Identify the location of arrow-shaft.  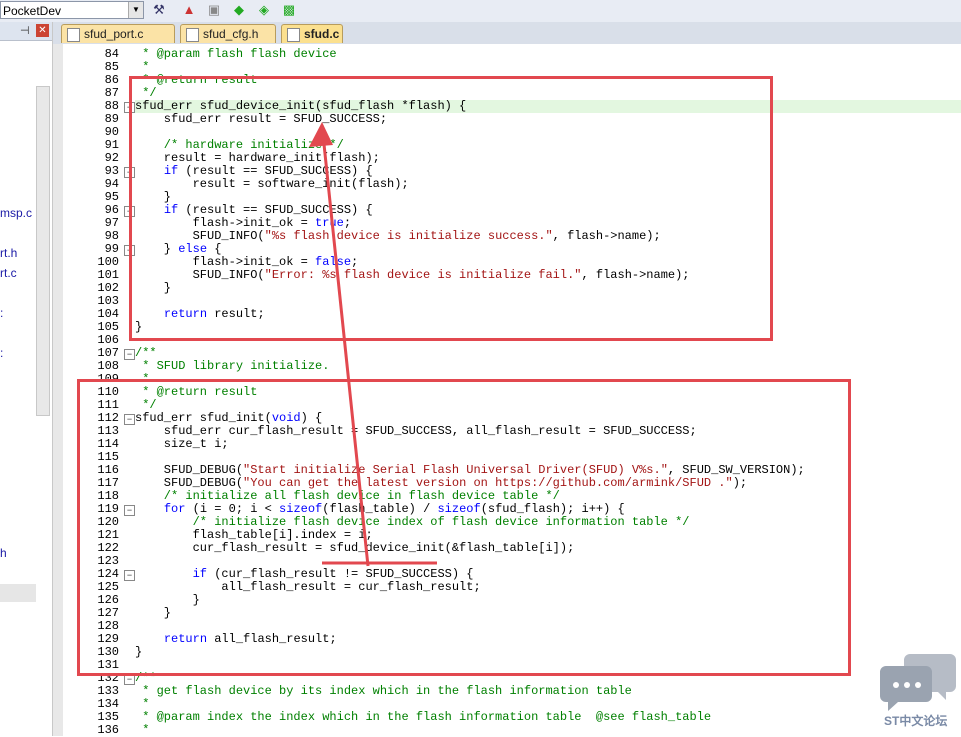
(345, 345).